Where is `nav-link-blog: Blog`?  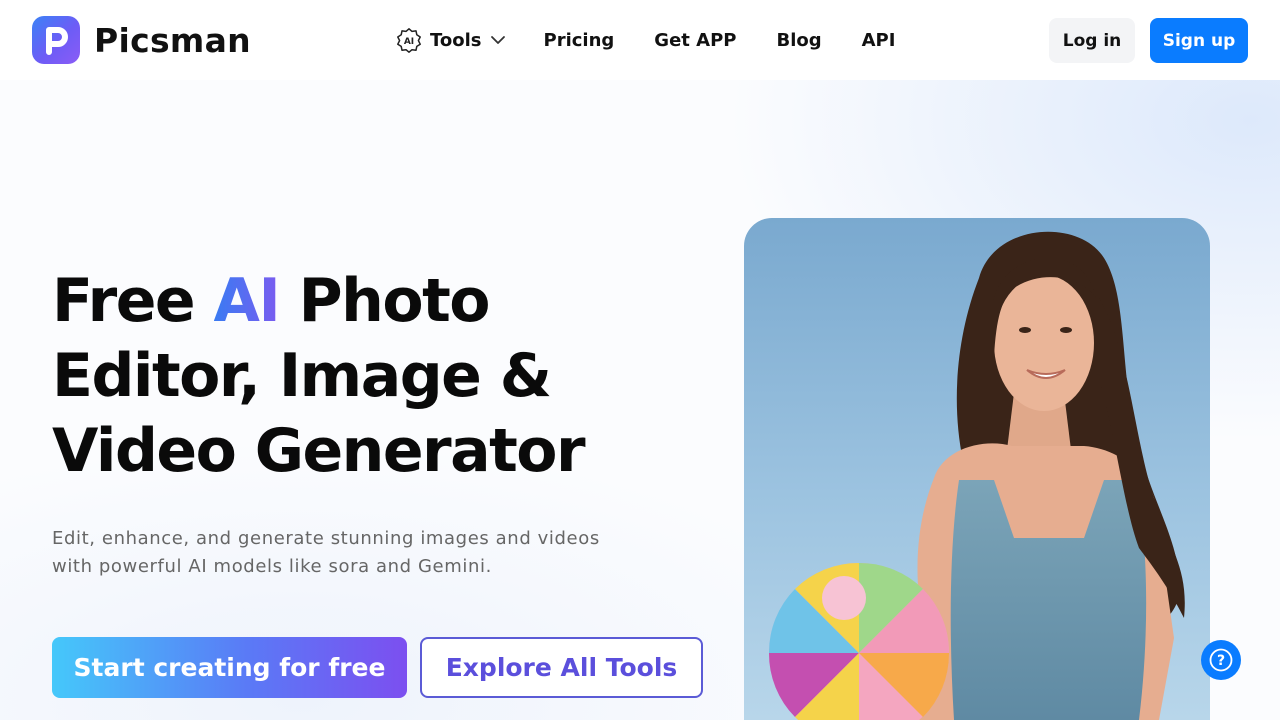 nav-link-blog: Blog is located at coordinates (798, 40).